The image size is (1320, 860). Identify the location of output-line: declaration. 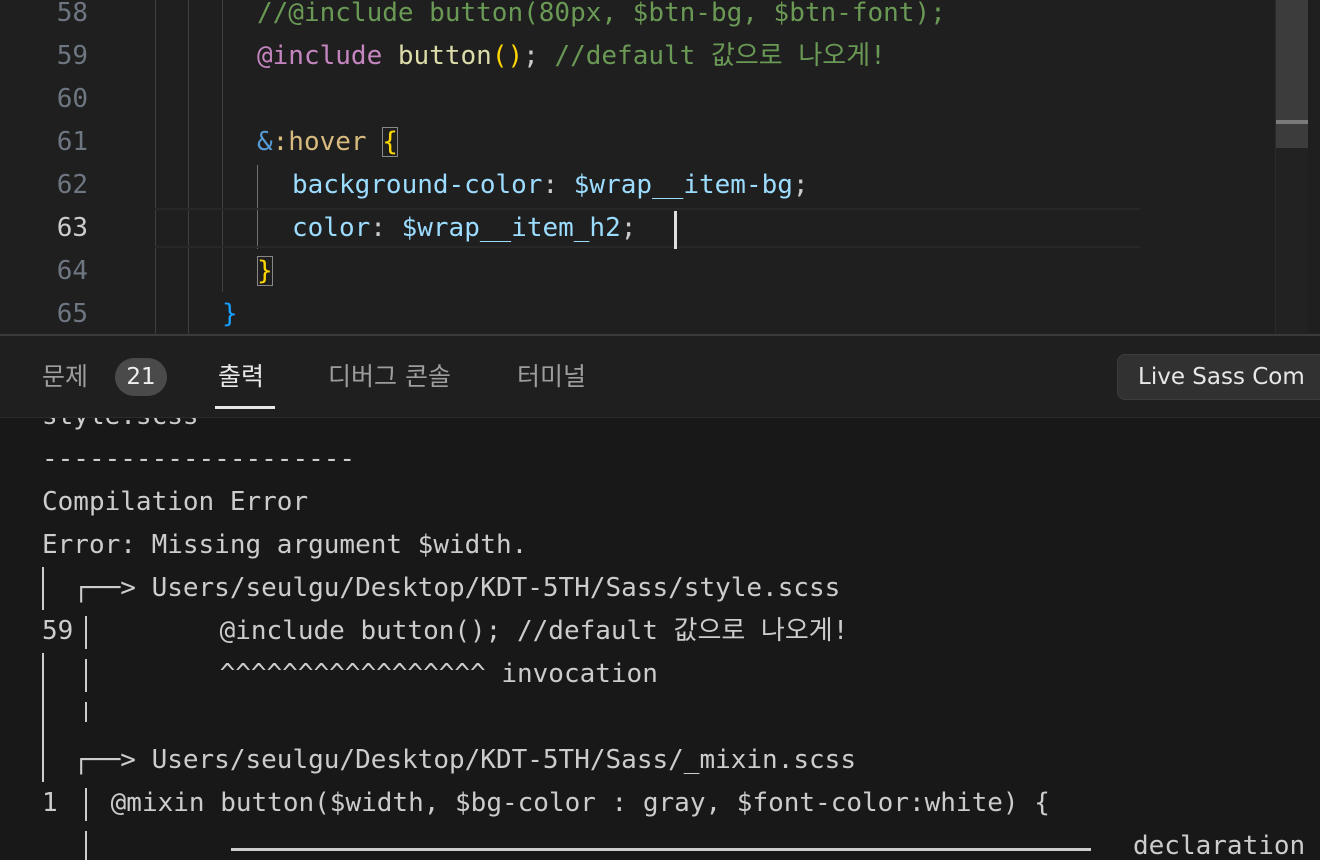
(1219, 845).